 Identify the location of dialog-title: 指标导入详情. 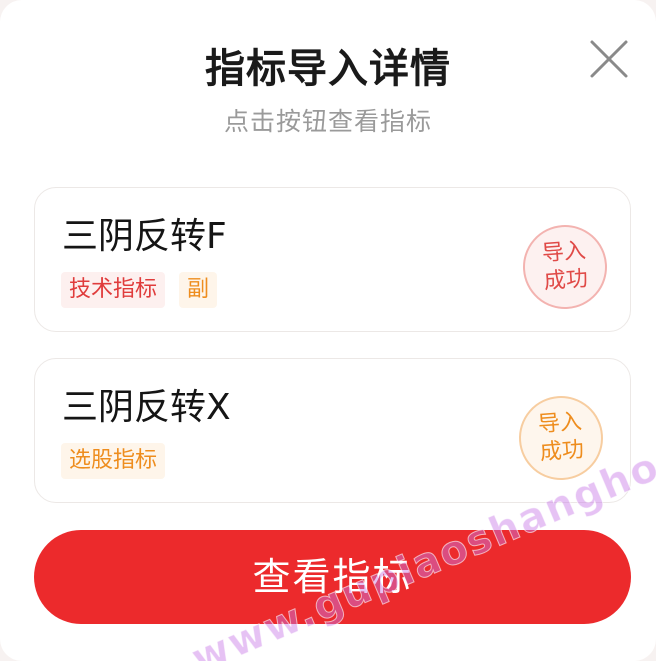
(328, 69).